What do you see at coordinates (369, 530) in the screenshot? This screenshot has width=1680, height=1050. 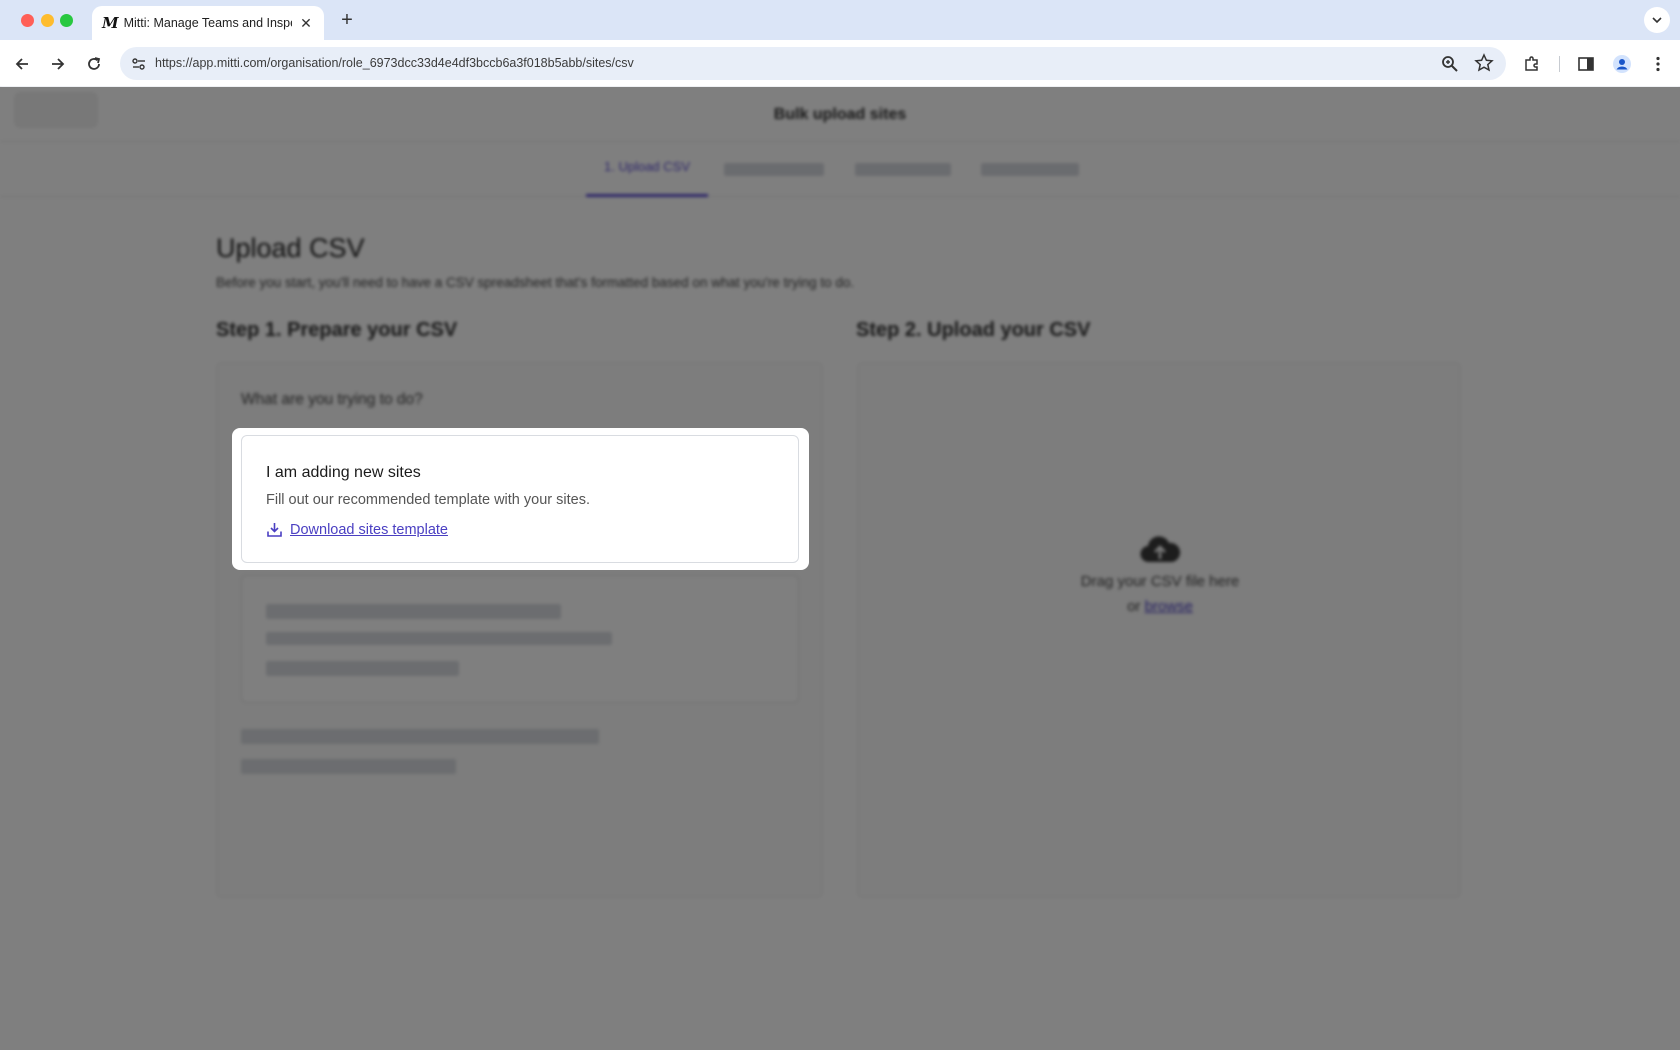 I see `download-sites-template-link: Download sites template` at bounding box center [369, 530].